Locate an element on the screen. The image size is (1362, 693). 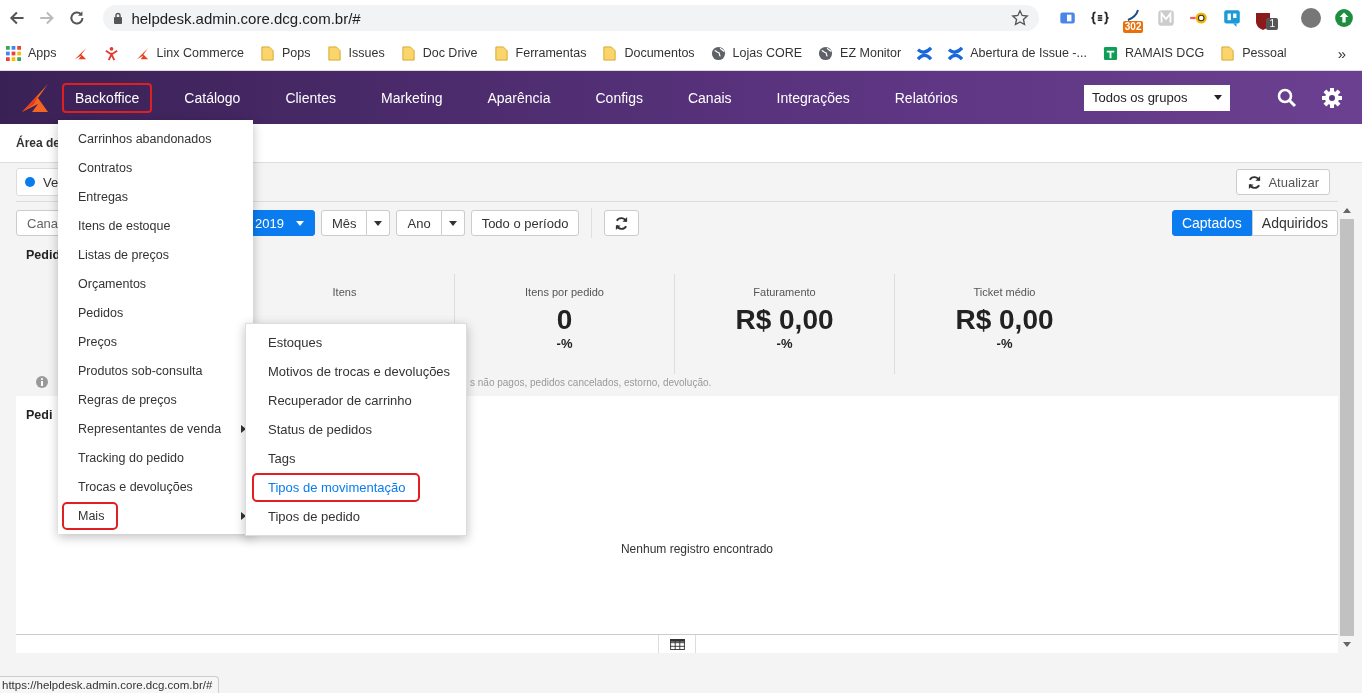
table-view-button is located at coordinates (677, 644).